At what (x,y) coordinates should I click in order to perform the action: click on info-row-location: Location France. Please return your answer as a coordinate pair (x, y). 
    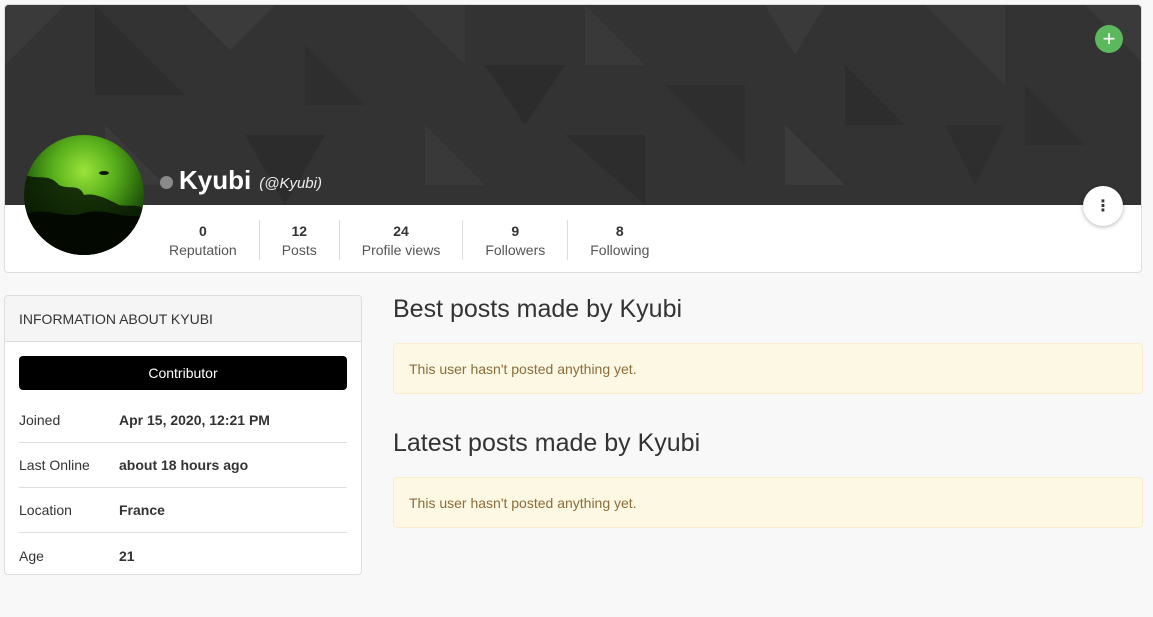
    Looking at the image, I should click on (183, 510).